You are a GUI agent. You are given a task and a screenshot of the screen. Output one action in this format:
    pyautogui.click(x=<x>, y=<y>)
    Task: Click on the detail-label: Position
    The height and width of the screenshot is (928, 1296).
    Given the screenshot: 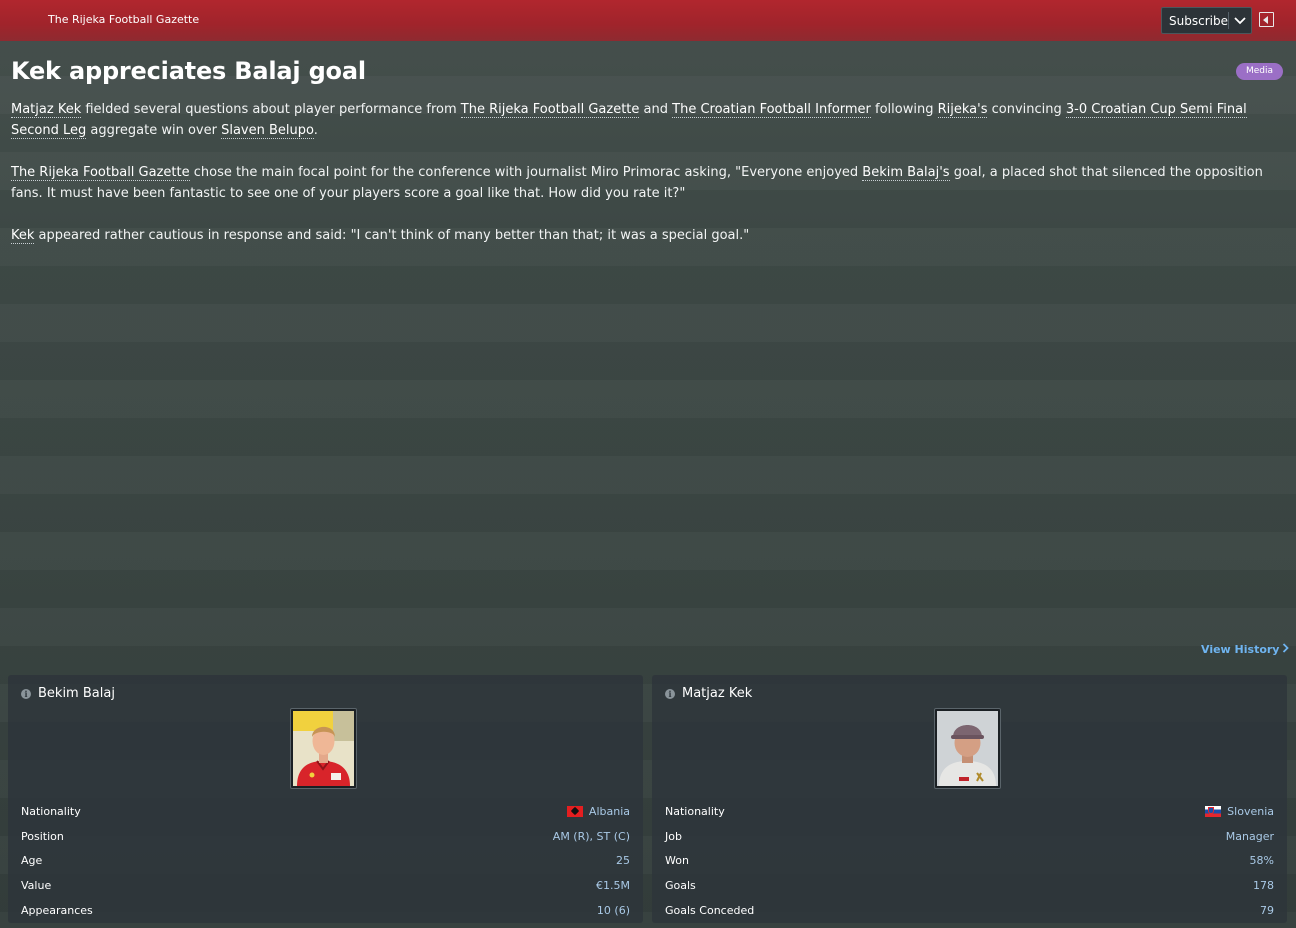 What is the action you would take?
    pyautogui.click(x=42, y=836)
    